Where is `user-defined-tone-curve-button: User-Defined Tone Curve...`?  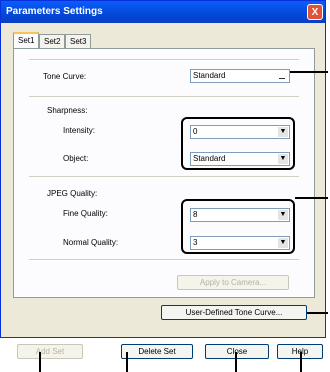 user-defined-tone-curve-button: User-Defined Tone Curve... is located at coordinates (234, 312).